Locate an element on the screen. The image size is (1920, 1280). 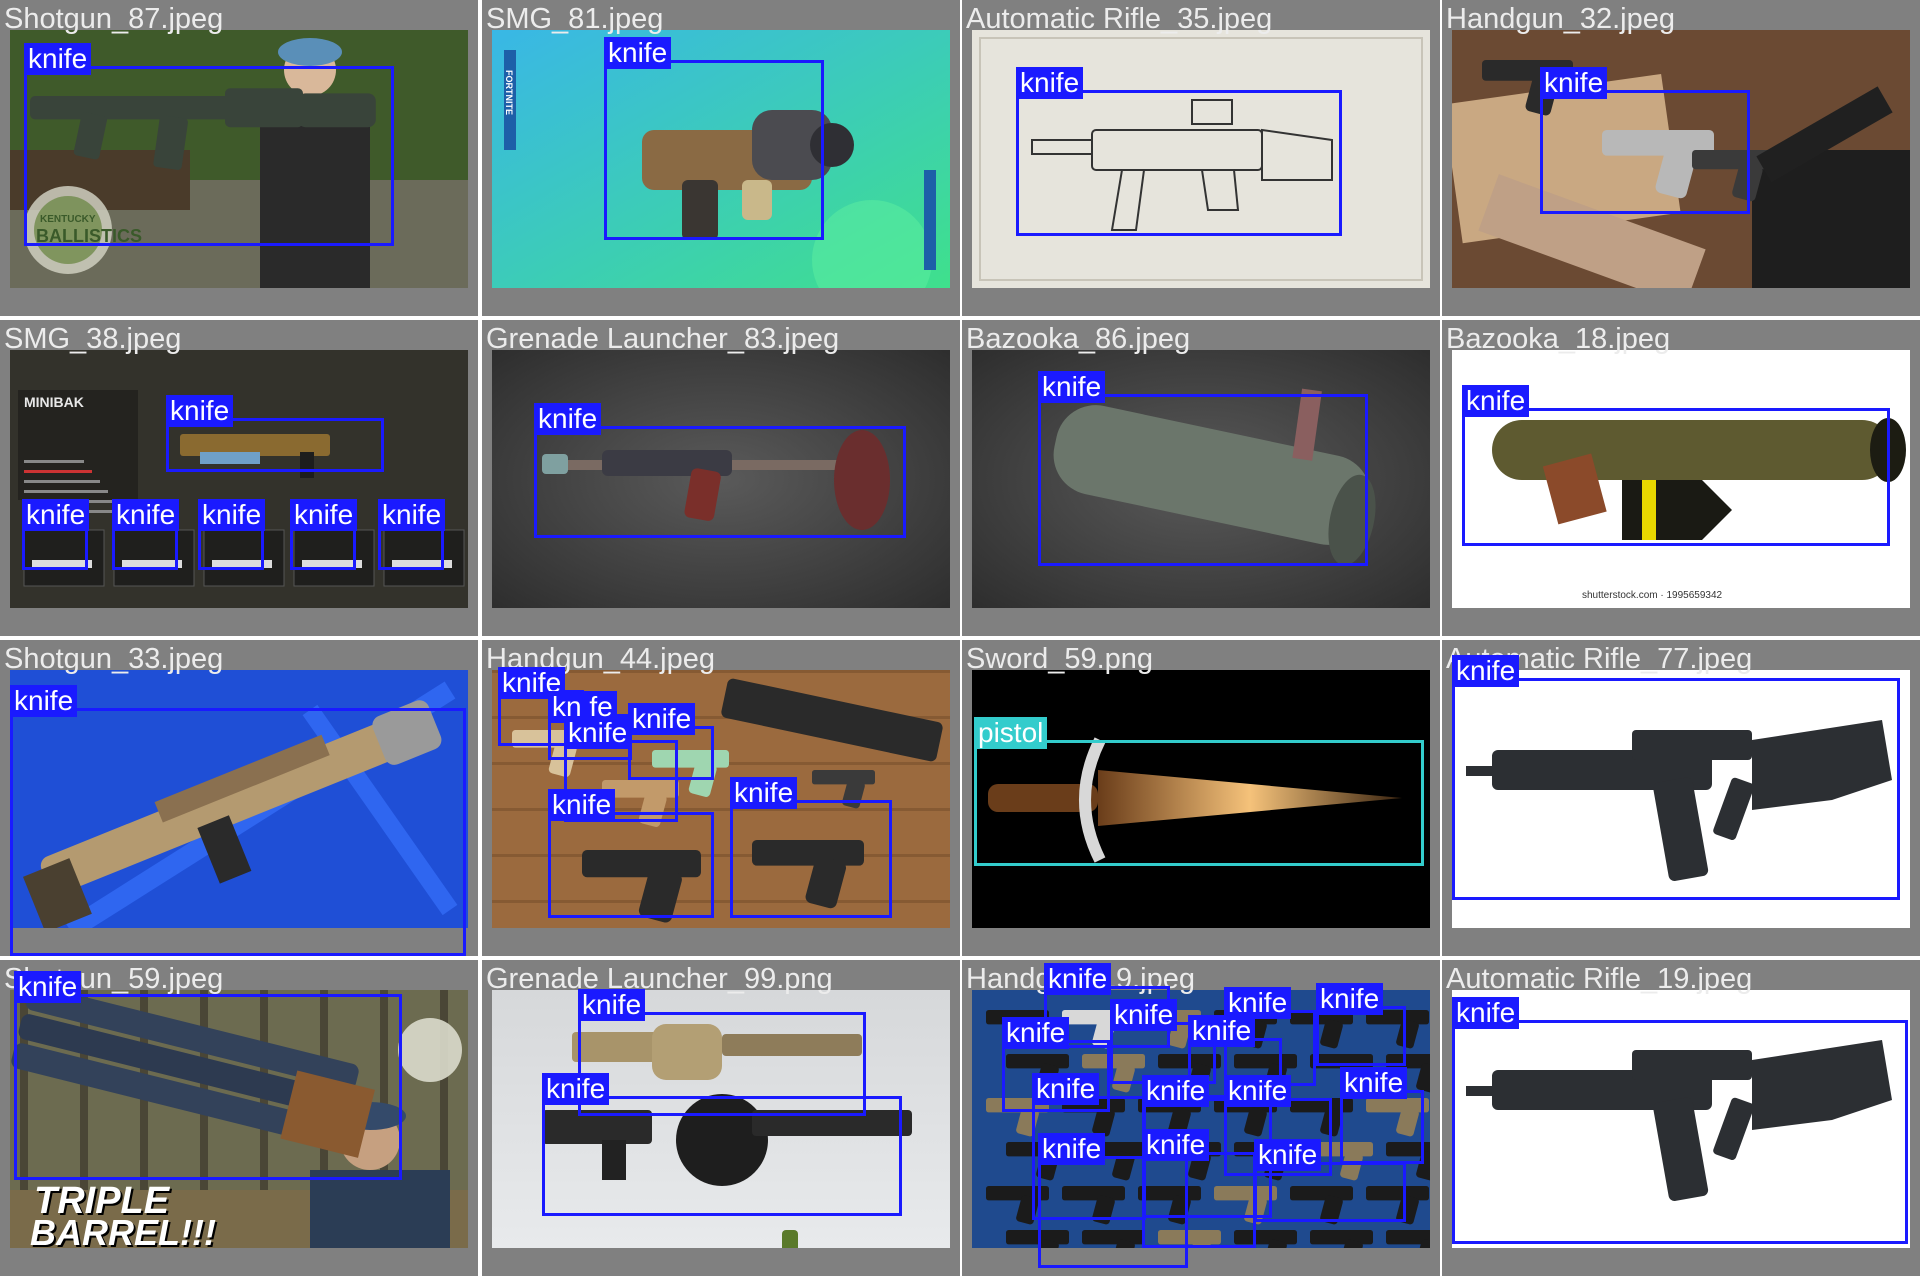
result-tile: Automatic Rifle_35.jpegknife is located at coordinates (1201, 158).